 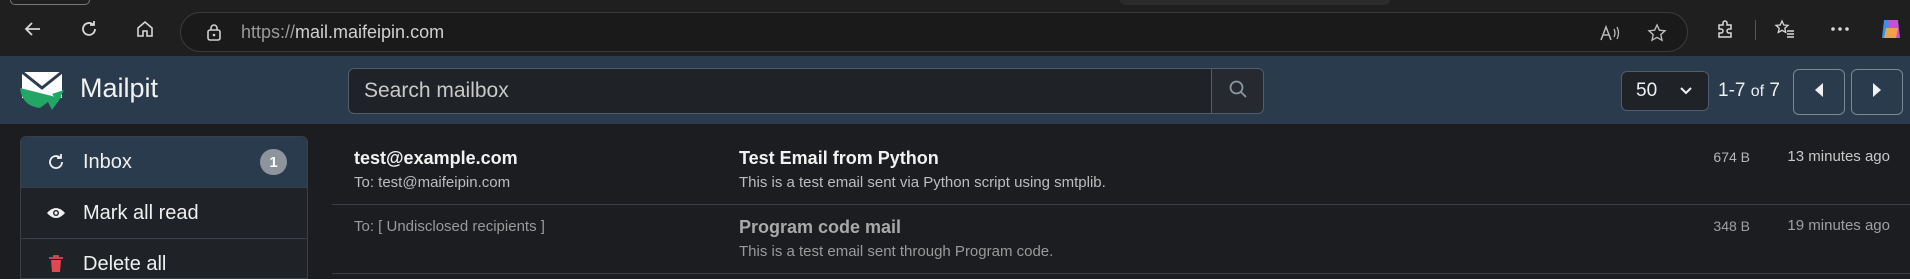 What do you see at coordinates (370, 31) in the screenshot?
I see `url-host: mail.maifeipin.com` at bounding box center [370, 31].